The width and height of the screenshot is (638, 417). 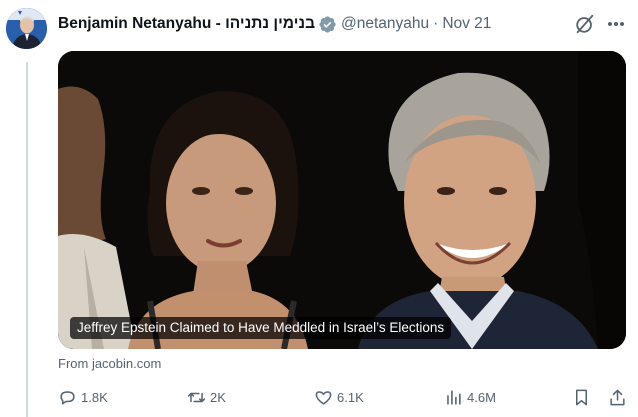 I want to click on reply-button: 1.8K, so click(x=83, y=397).